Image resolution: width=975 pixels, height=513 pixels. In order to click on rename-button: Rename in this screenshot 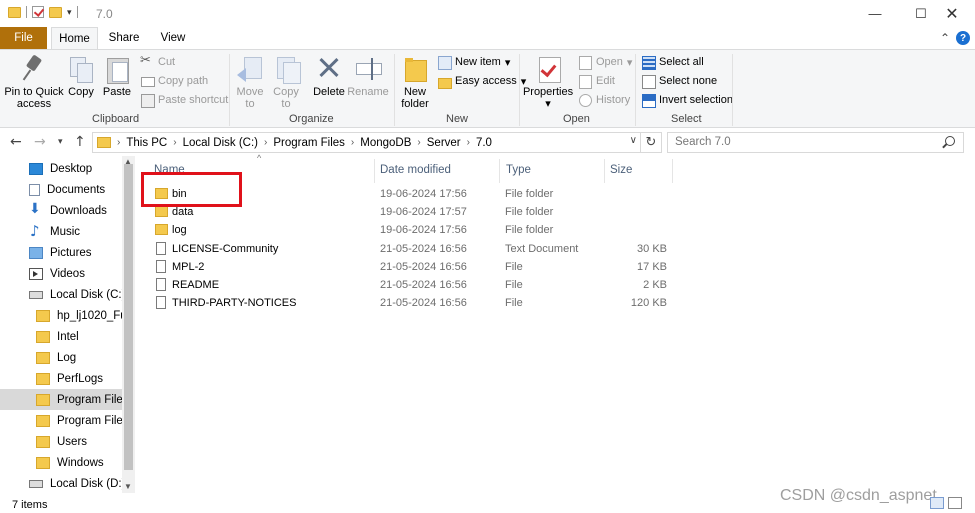, I will do `click(368, 76)`.